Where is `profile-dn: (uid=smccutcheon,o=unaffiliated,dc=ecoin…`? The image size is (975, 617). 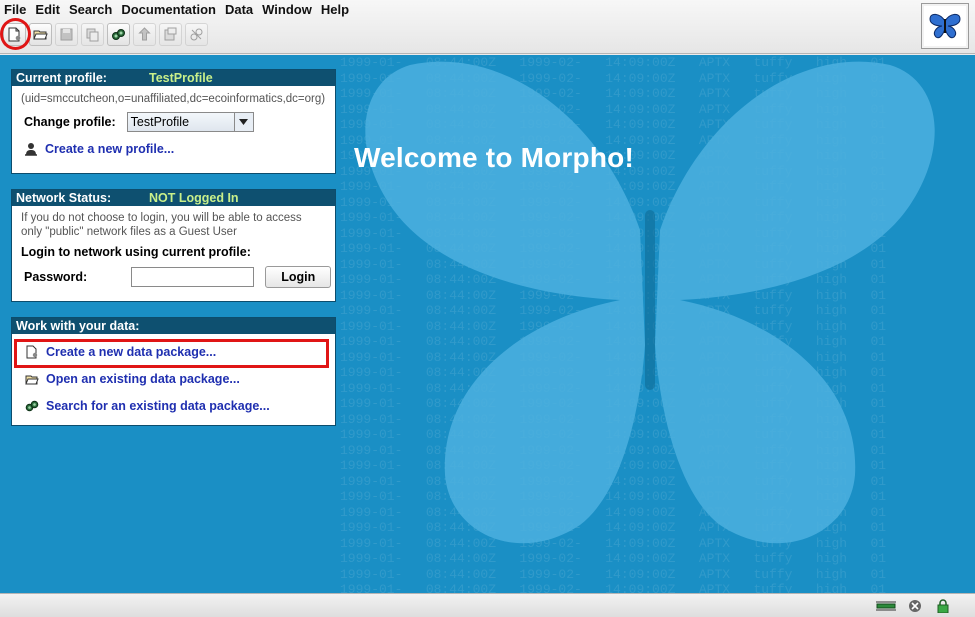 profile-dn: (uid=smccutcheon,o=unaffiliated,dc=ecoin… is located at coordinates (173, 99).